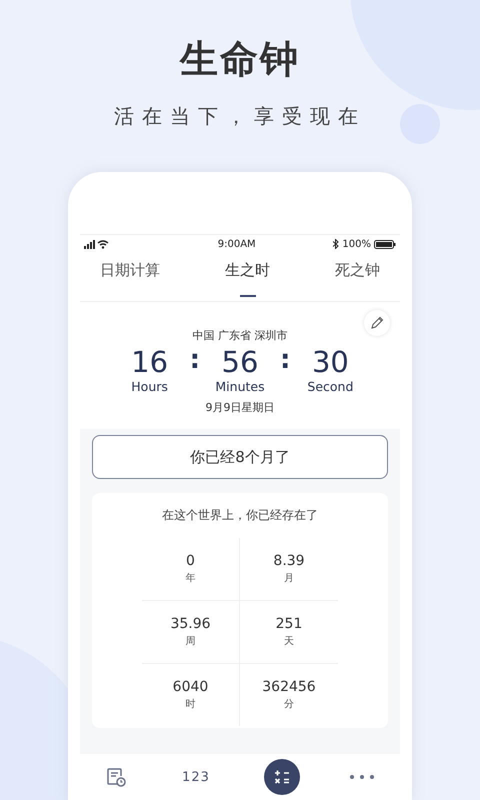 This screenshot has width=480, height=800. I want to click on page-title: 生命钟, so click(240, 59).